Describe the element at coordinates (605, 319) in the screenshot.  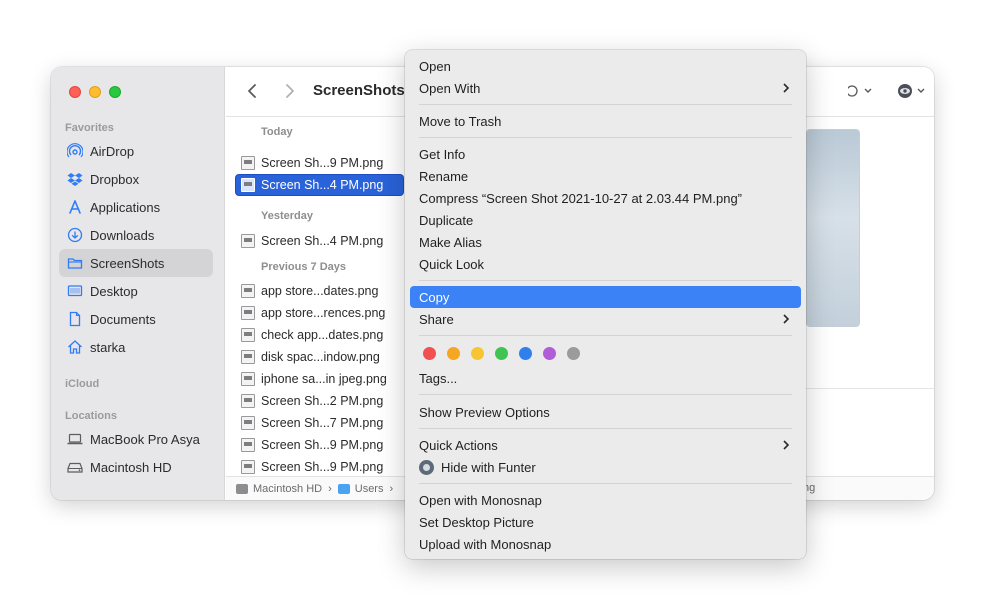
I see `menu-item-share: Share` at that location.